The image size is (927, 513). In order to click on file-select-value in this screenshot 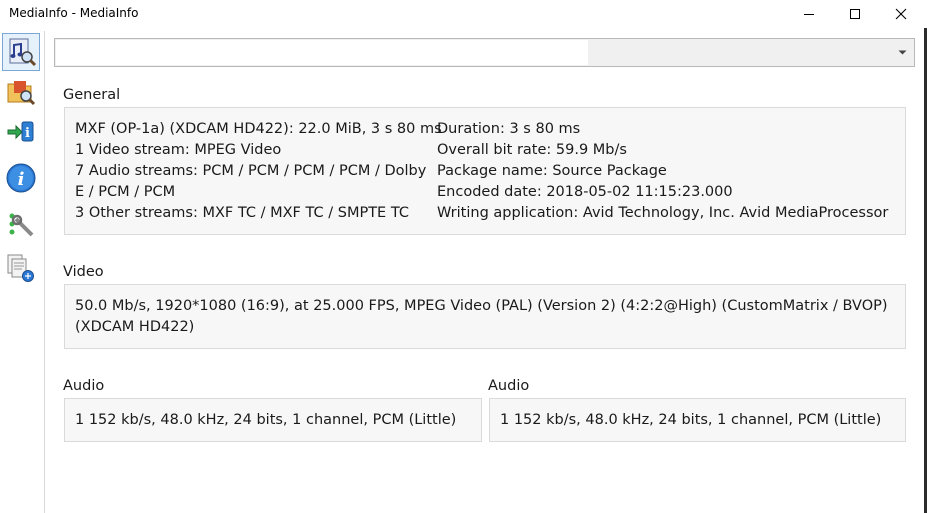, I will do `click(322, 52)`.